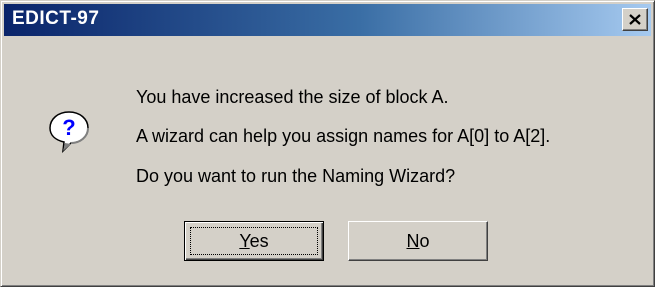 The width and height of the screenshot is (657, 289). What do you see at coordinates (292, 97) in the screenshot?
I see `message-line-1: You have increased the size of block A.` at bounding box center [292, 97].